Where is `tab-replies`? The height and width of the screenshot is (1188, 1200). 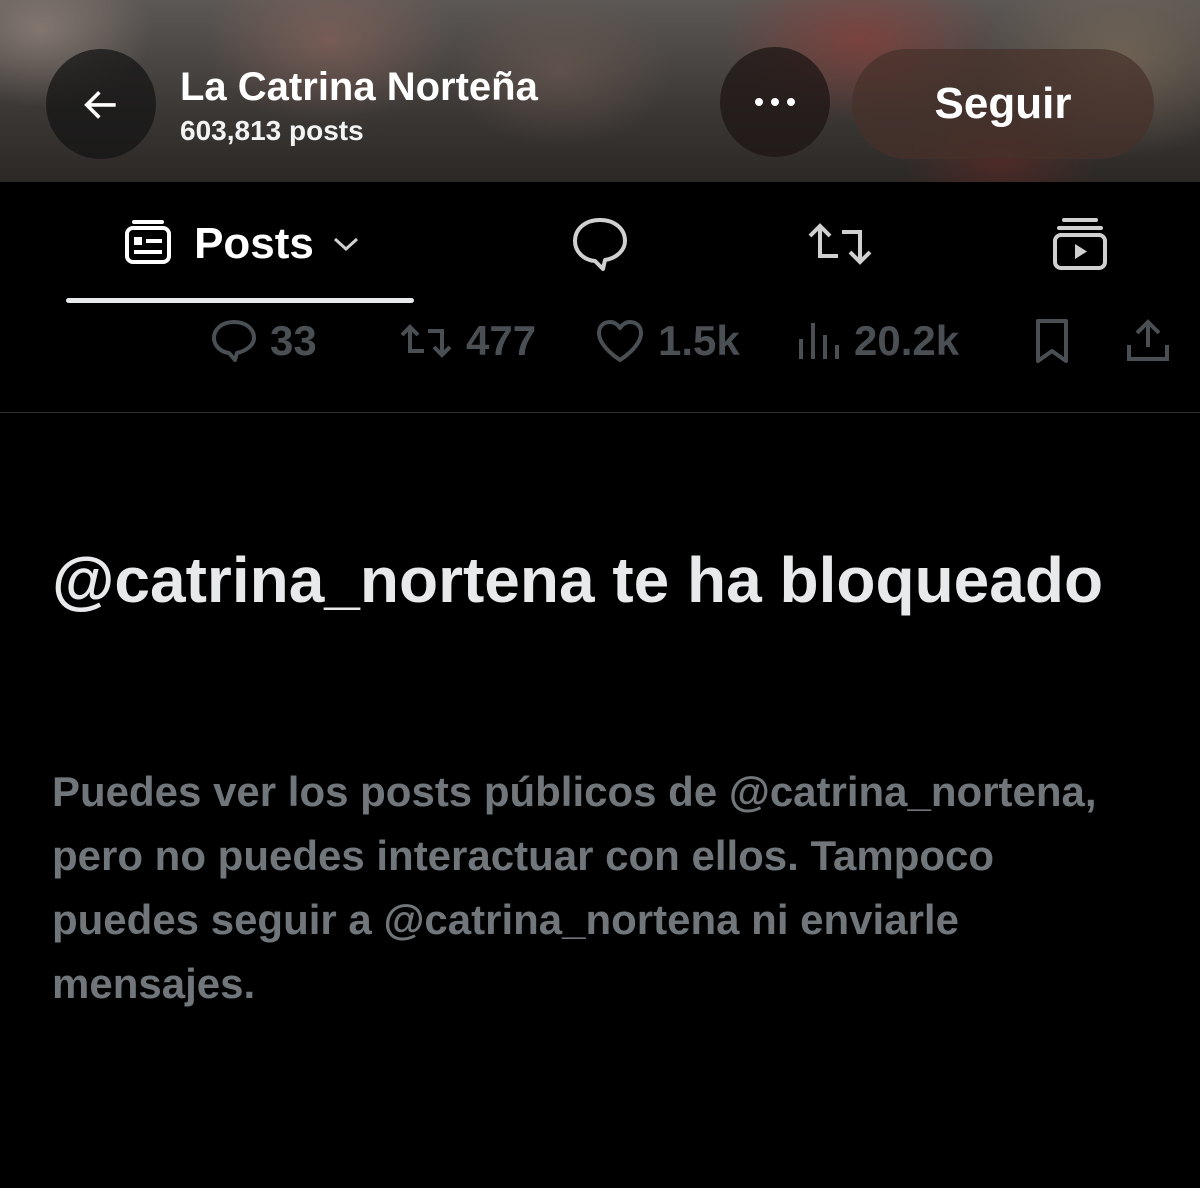 tab-replies is located at coordinates (600, 244).